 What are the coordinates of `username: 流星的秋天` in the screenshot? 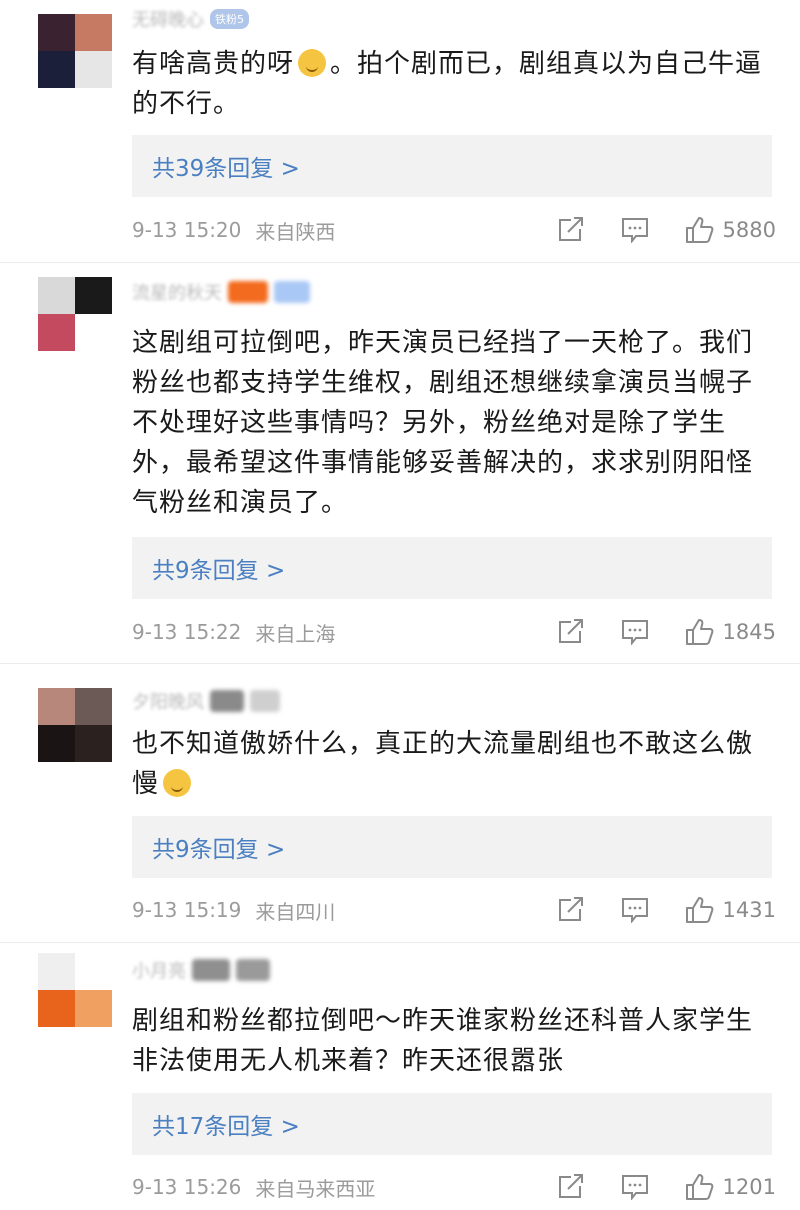 It's located at (177, 292).